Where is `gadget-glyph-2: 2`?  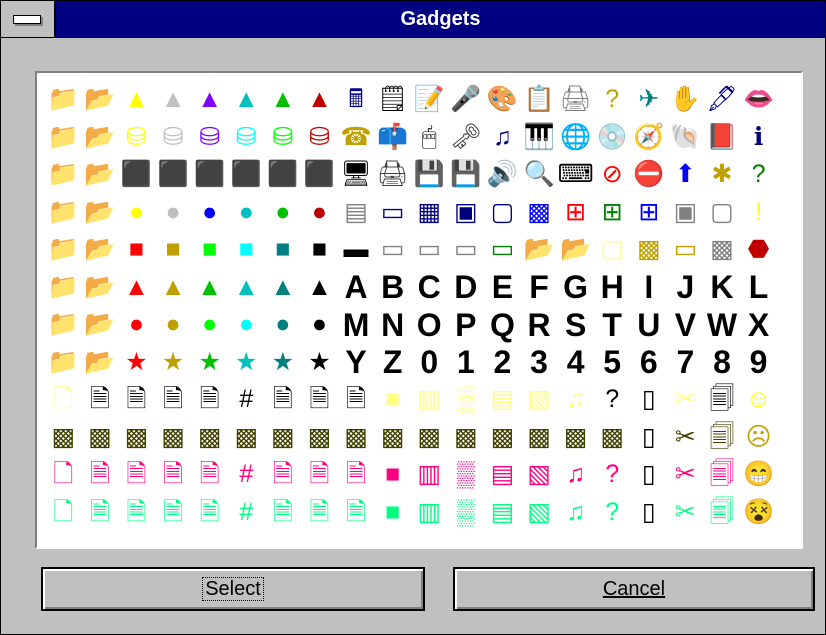
gadget-glyph-2: 2 is located at coordinates (502, 363).